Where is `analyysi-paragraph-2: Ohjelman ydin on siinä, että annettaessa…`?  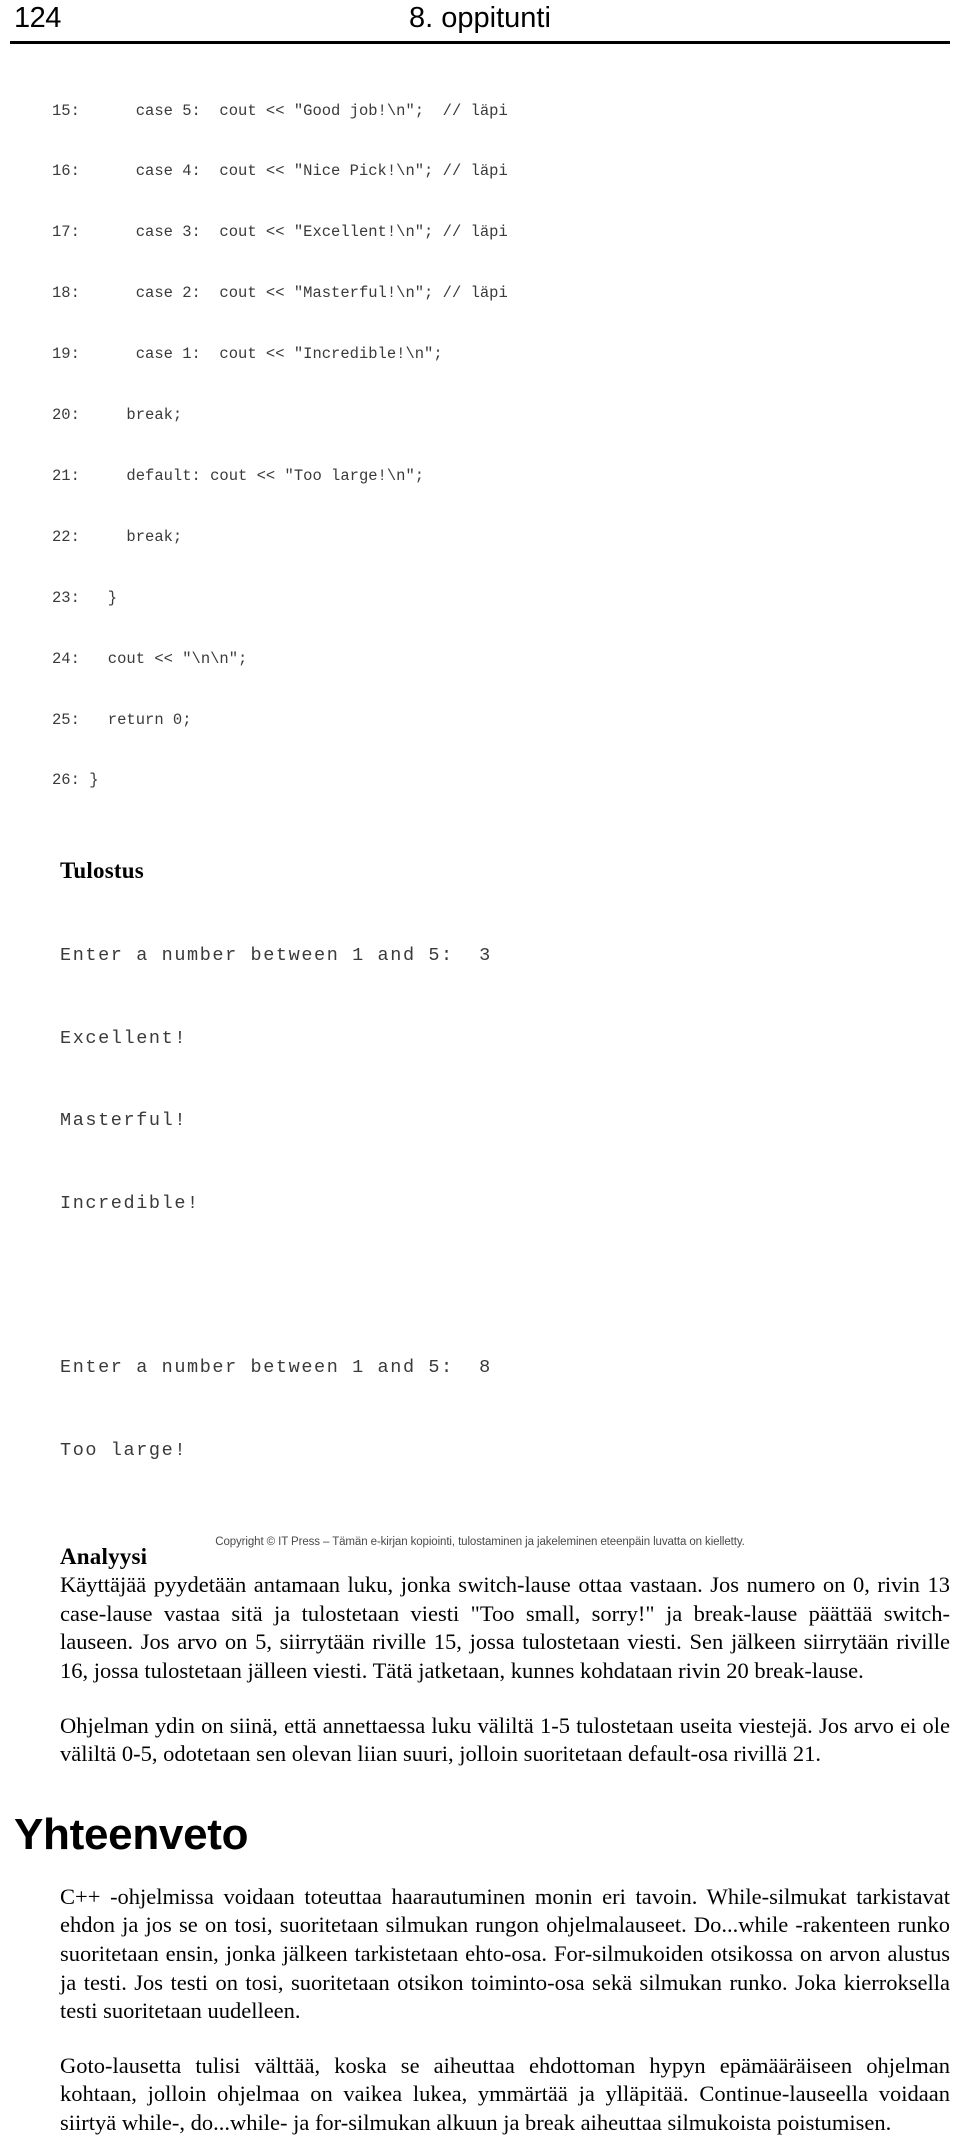 analyysi-paragraph-2: Ohjelman ydin on siinä, että annettaessa… is located at coordinates (505, 1739).